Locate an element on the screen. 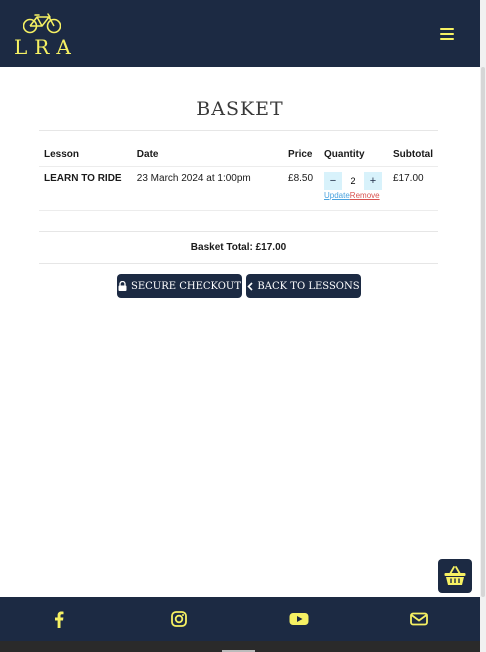  chevron-left-icon is located at coordinates (250, 286).